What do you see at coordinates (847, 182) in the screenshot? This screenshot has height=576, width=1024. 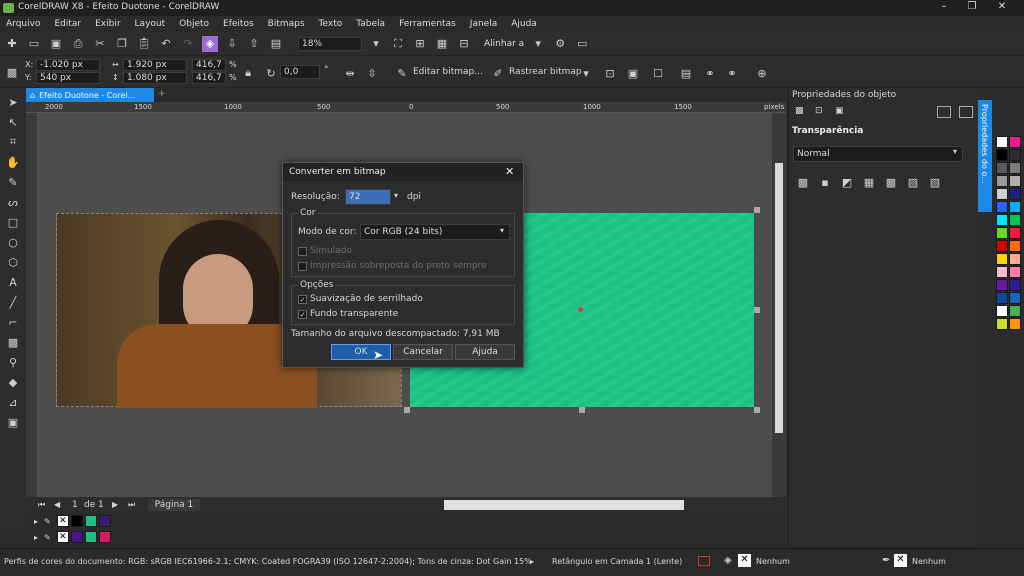 I see `fountain-transparency-icon: ◩` at bounding box center [847, 182].